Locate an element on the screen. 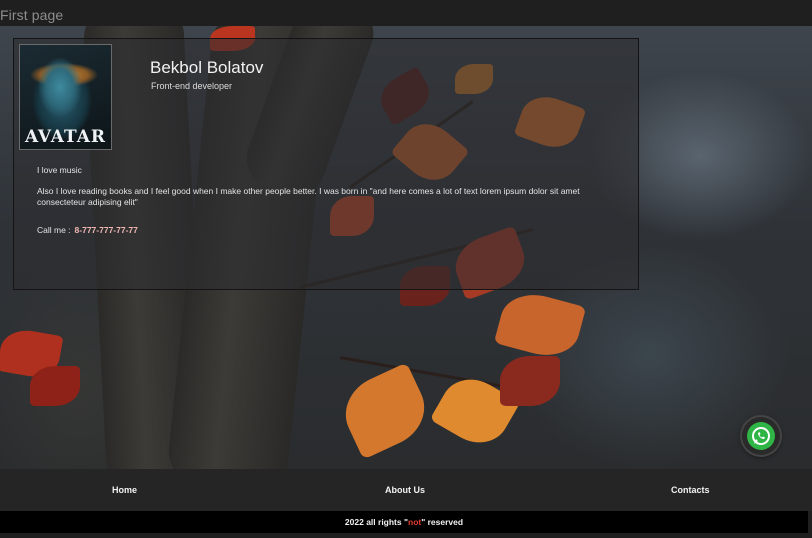  profile-role: Front-end developer is located at coordinates (192, 86).